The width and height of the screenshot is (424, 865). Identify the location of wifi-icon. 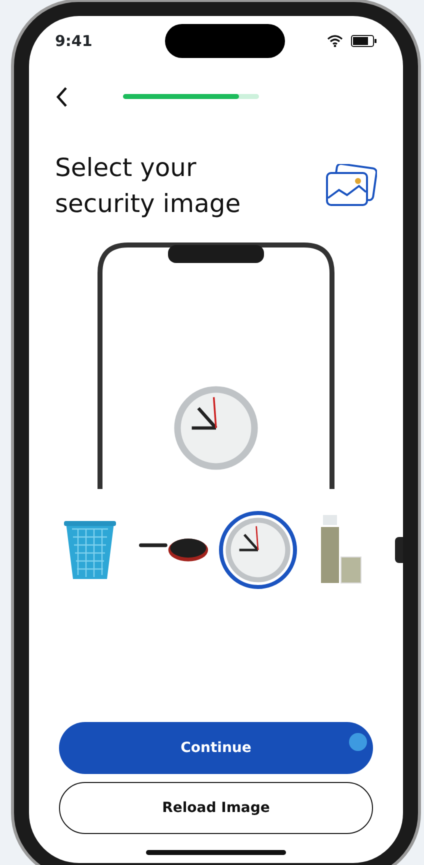
(335, 41).